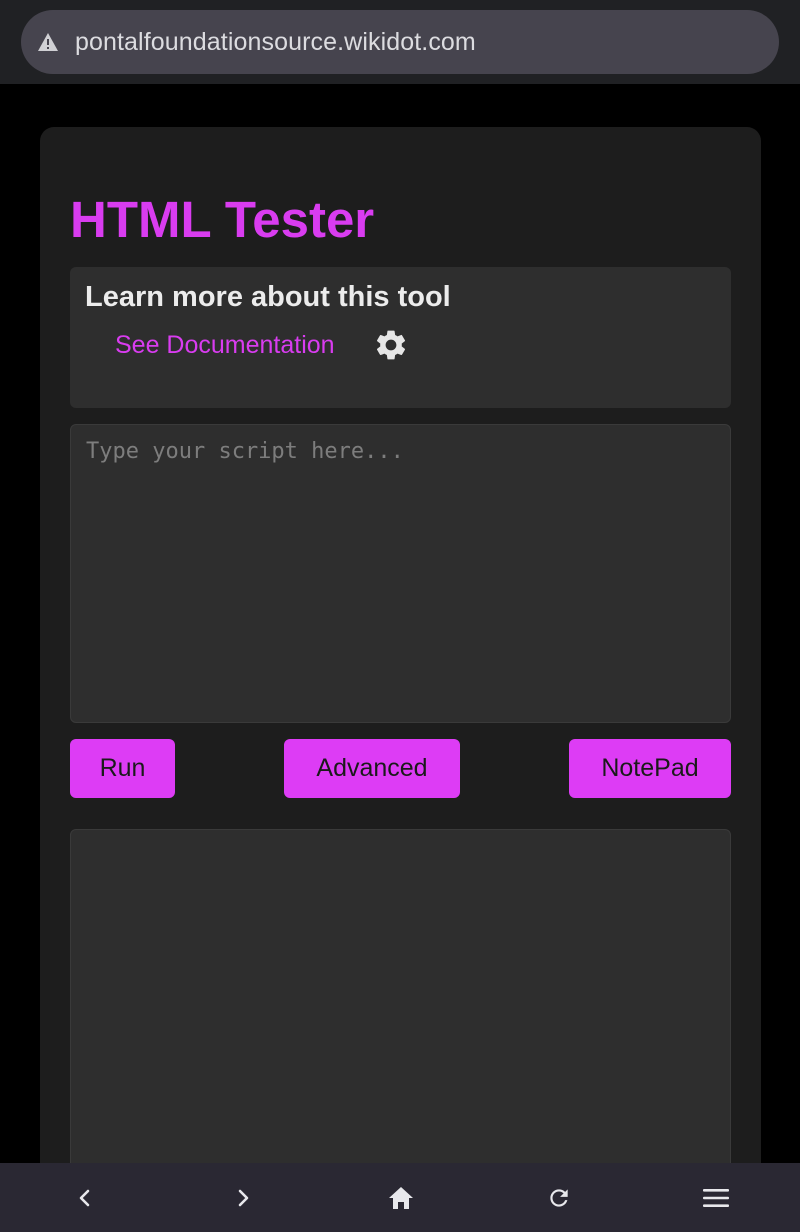  Describe the element at coordinates (650, 768) in the screenshot. I see `notepad-button: NotePad` at that location.